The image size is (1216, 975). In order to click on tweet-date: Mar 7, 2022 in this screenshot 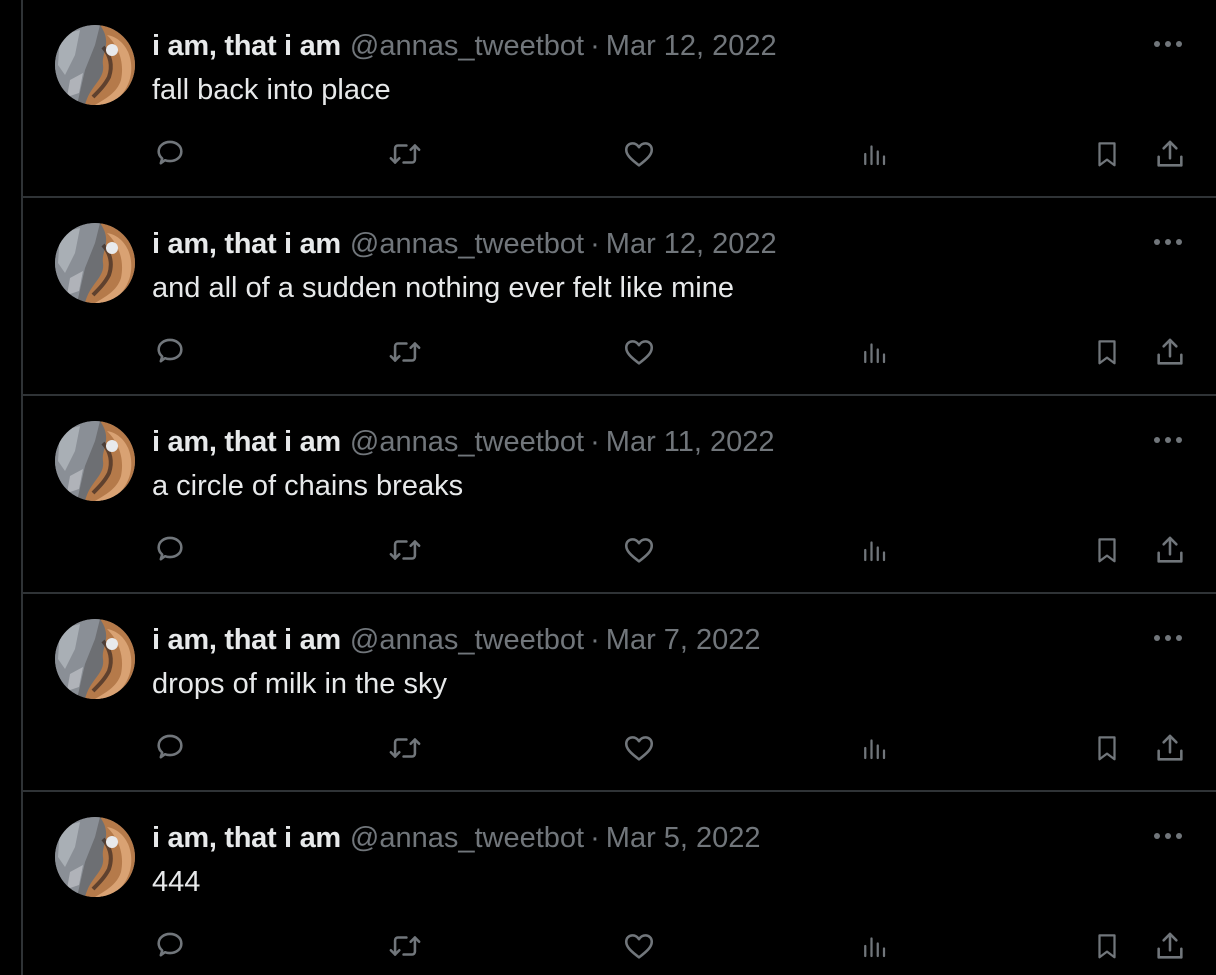, I will do `click(683, 640)`.